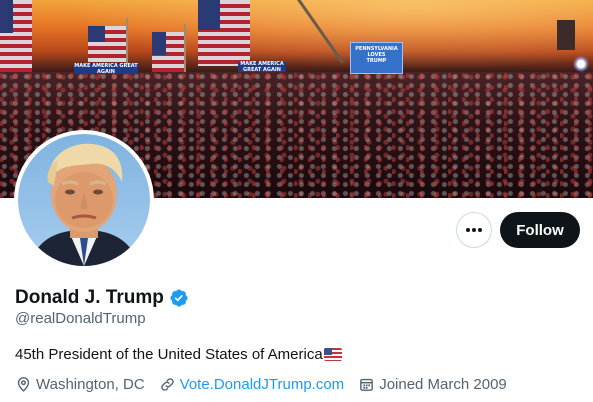  Describe the element at coordinates (367, 384) in the screenshot. I see `calendar-icon` at that location.